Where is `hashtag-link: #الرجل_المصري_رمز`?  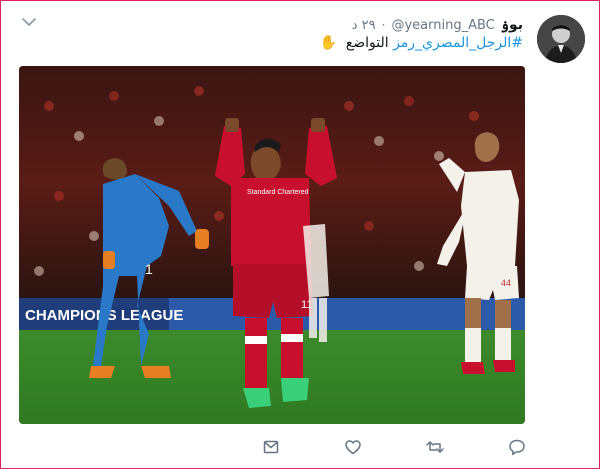
hashtag-link: #الرجل_المصري_رمز is located at coordinates (458, 43).